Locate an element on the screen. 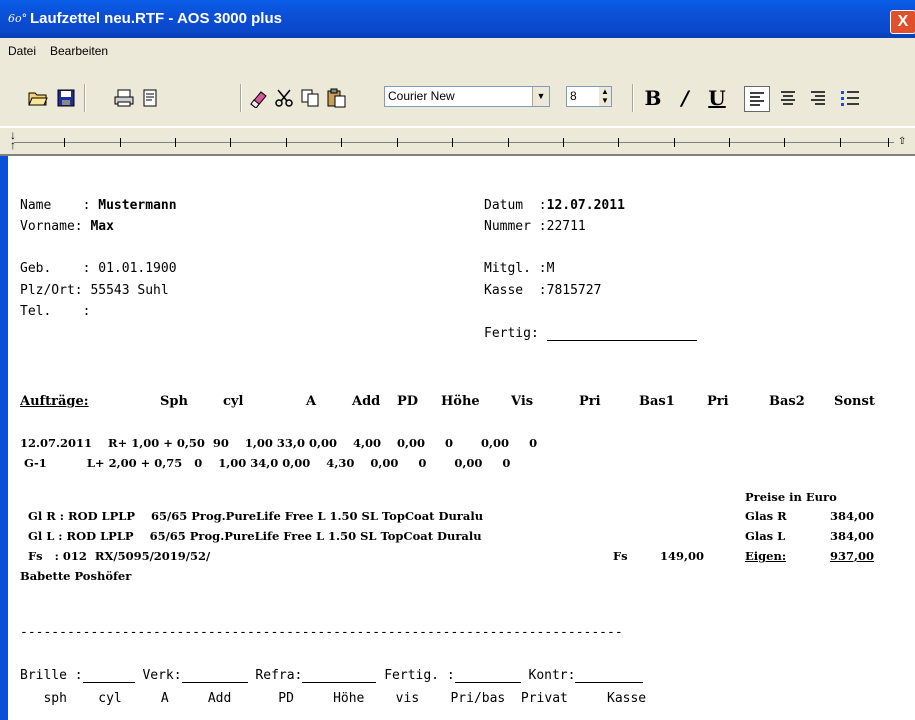 This screenshot has width=915, height=720. fs-line: Fs : 012 RX/5095/2019/52/ is located at coordinates (115, 556).